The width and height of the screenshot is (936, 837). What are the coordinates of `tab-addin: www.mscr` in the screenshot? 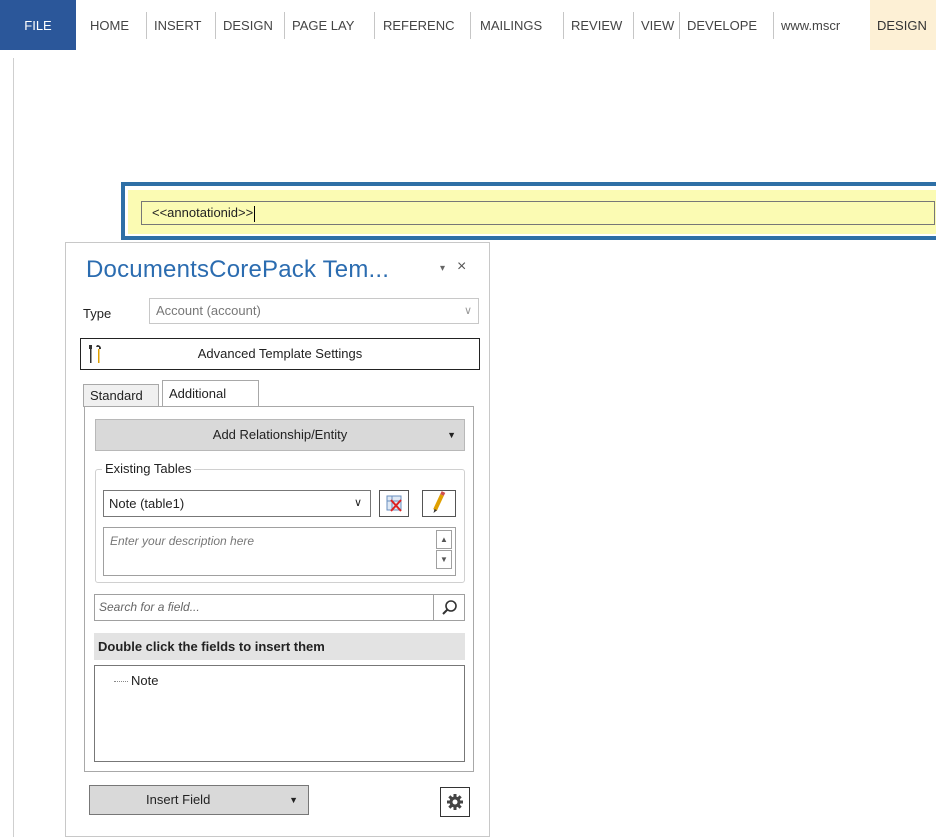 It's located at (810, 25).